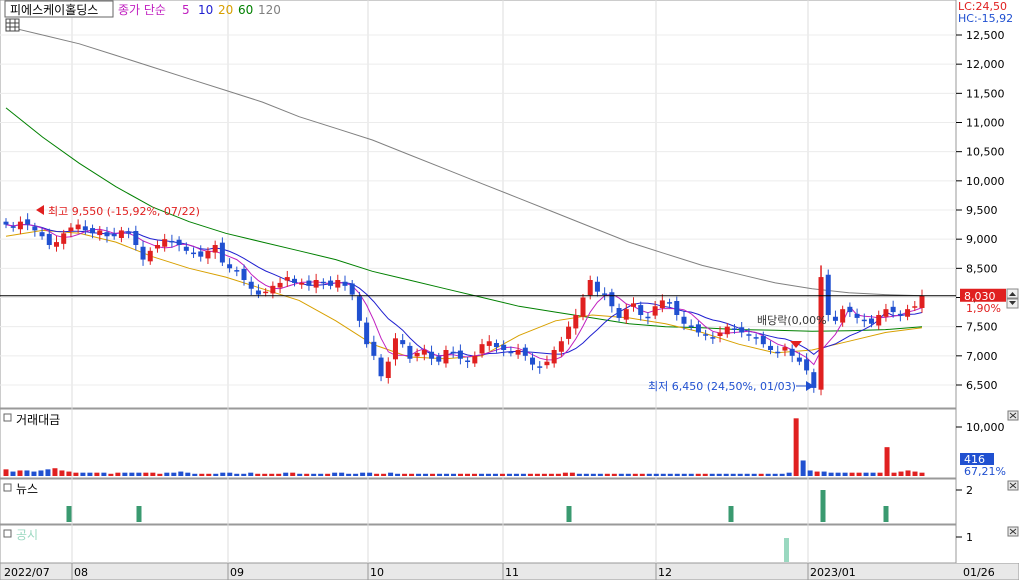 The width and height of the screenshot is (1019, 580). Describe the element at coordinates (478, 501) in the screenshot. I see `news-panel` at that location.